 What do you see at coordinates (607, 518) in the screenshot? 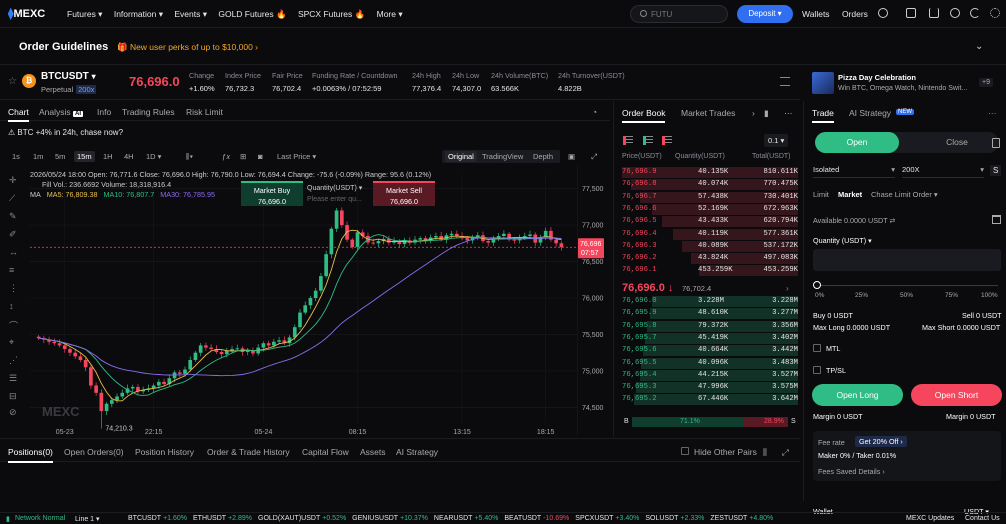
I see `ticker-item: SPCXUSDT +3.40%` at bounding box center [607, 518].